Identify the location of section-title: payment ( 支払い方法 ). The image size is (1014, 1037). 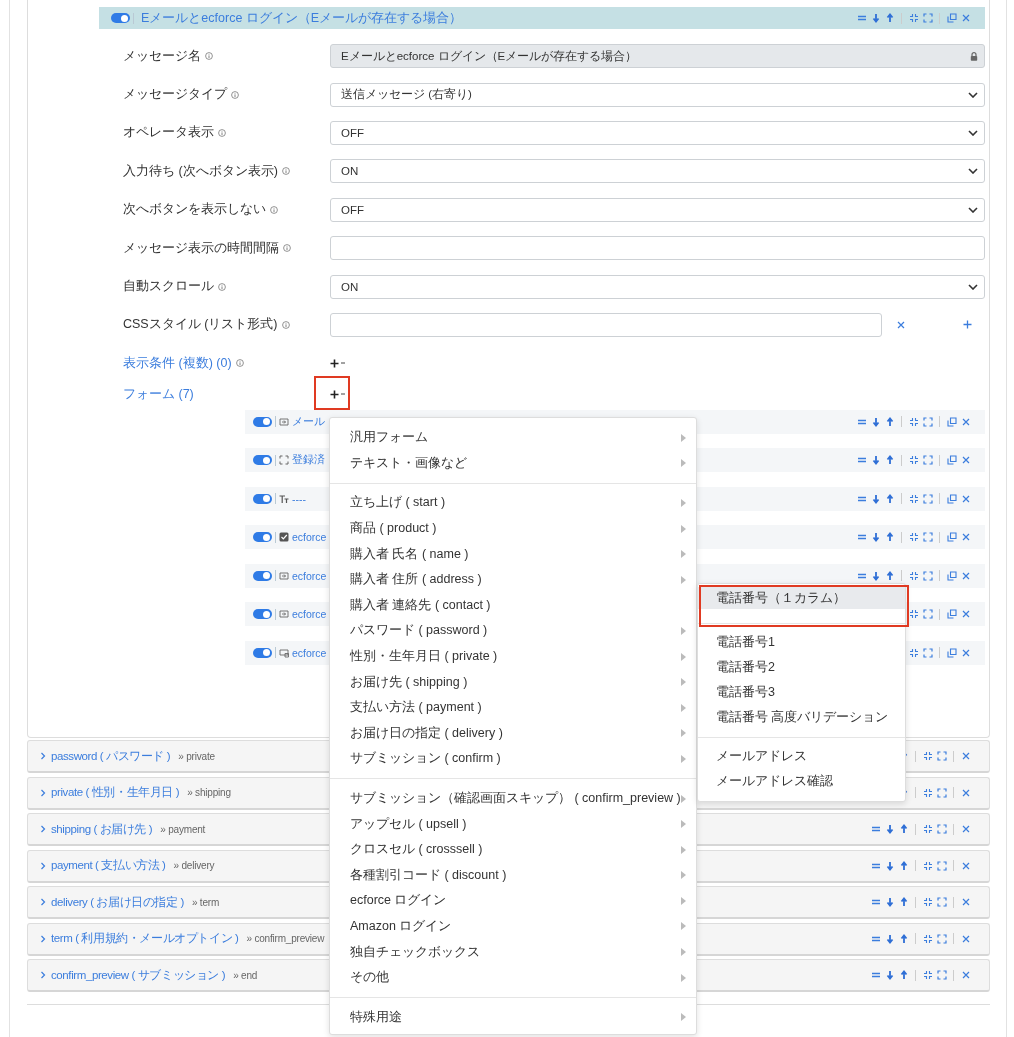
(108, 865).